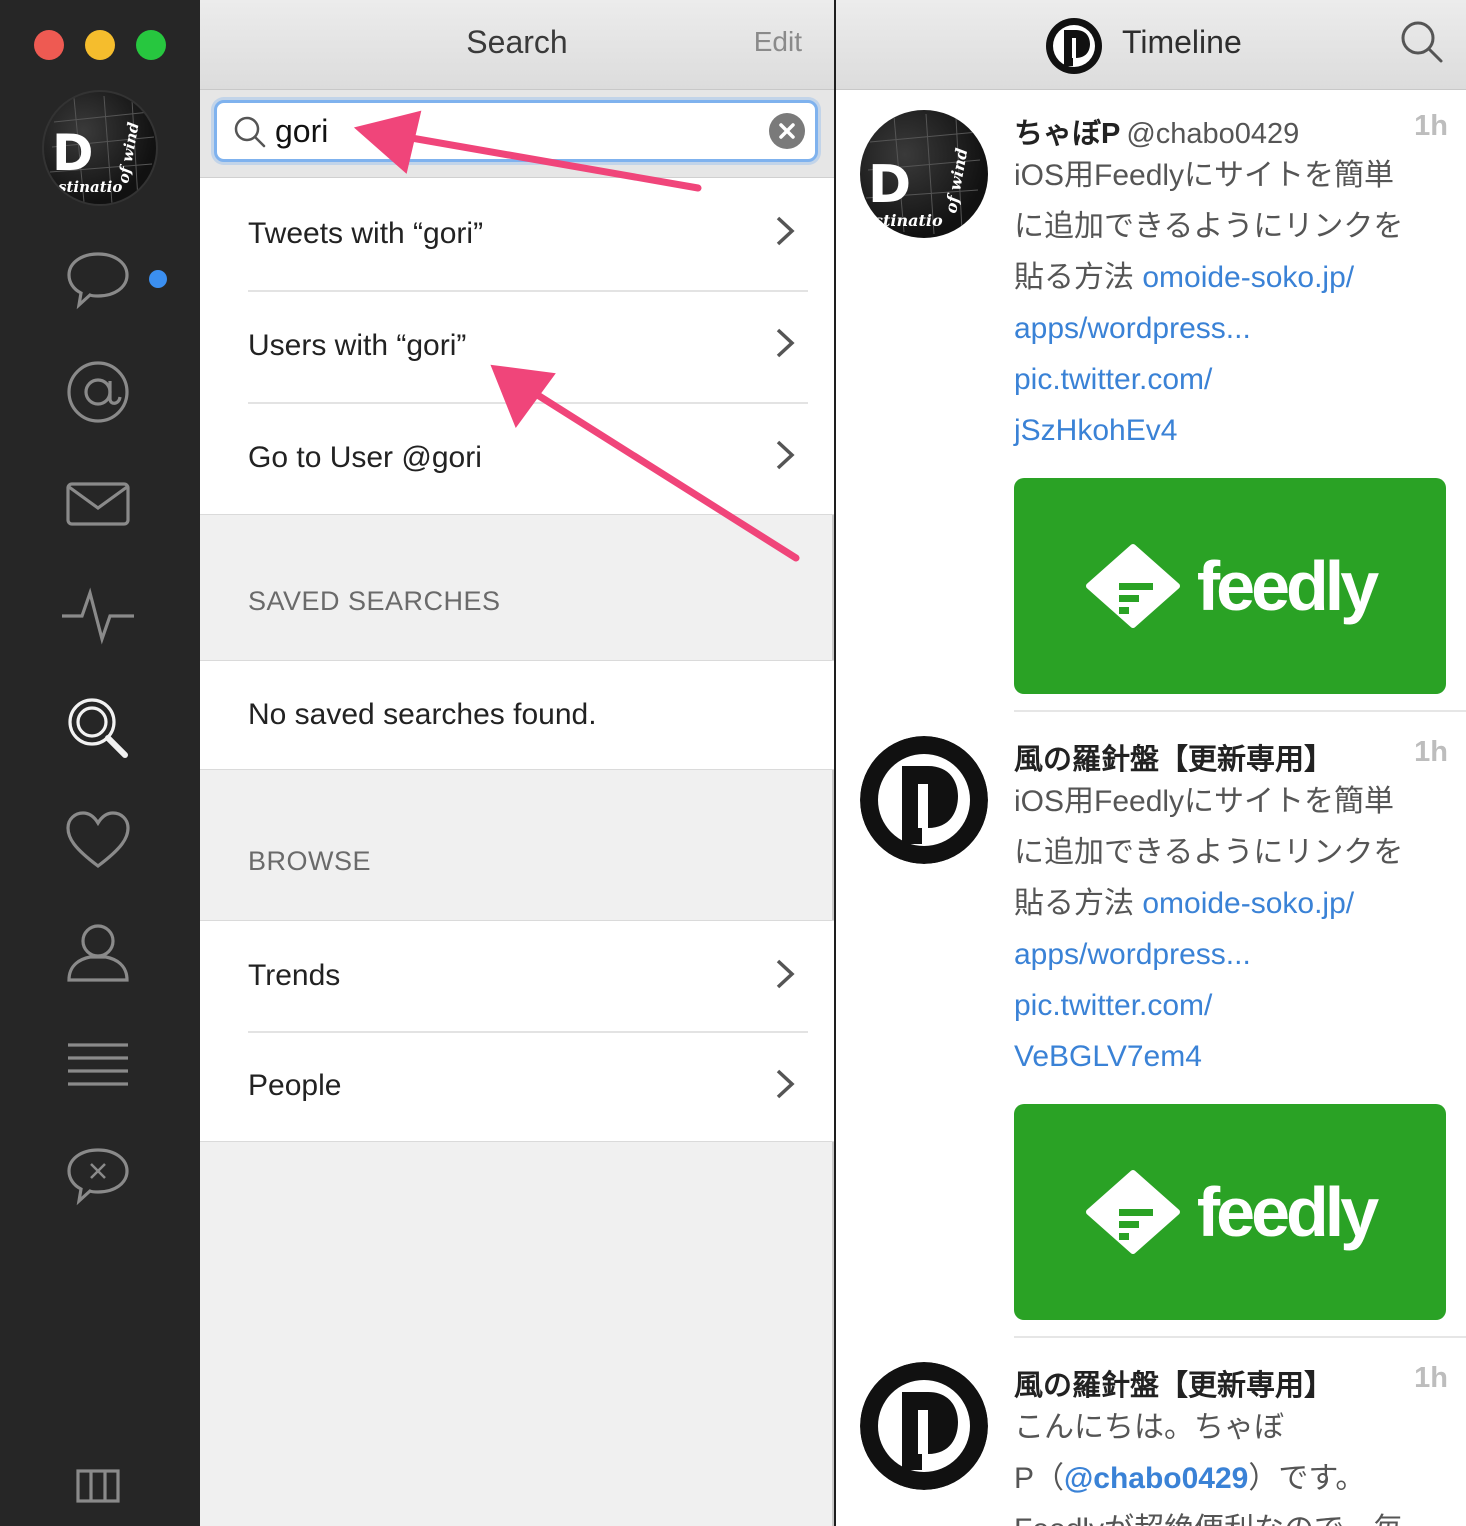 This screenshot has height=1526, width=1466. Describe the element at coordinates (1212, 134) in the screenshot. I see `tweet-author-handle: @chabo0429` at that location.